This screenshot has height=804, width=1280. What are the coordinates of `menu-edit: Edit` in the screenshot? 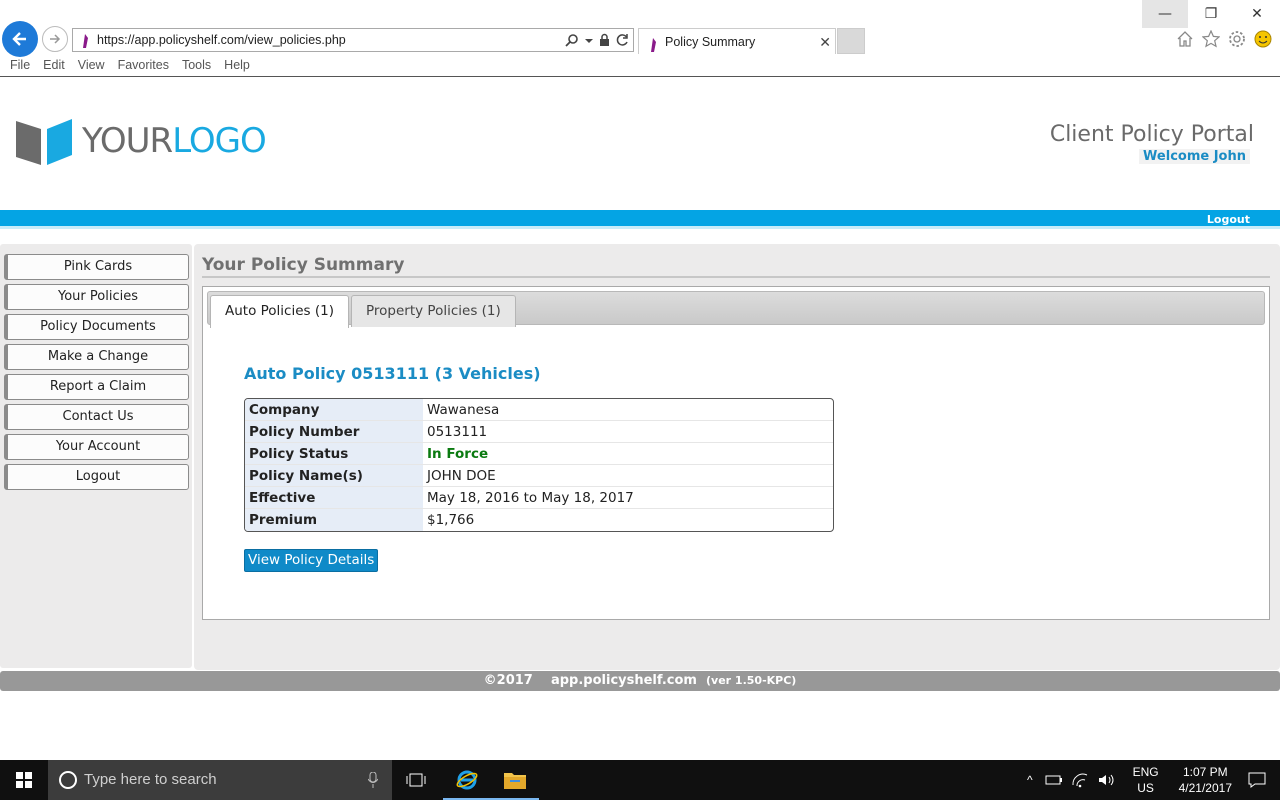 It's located at (49, 66).